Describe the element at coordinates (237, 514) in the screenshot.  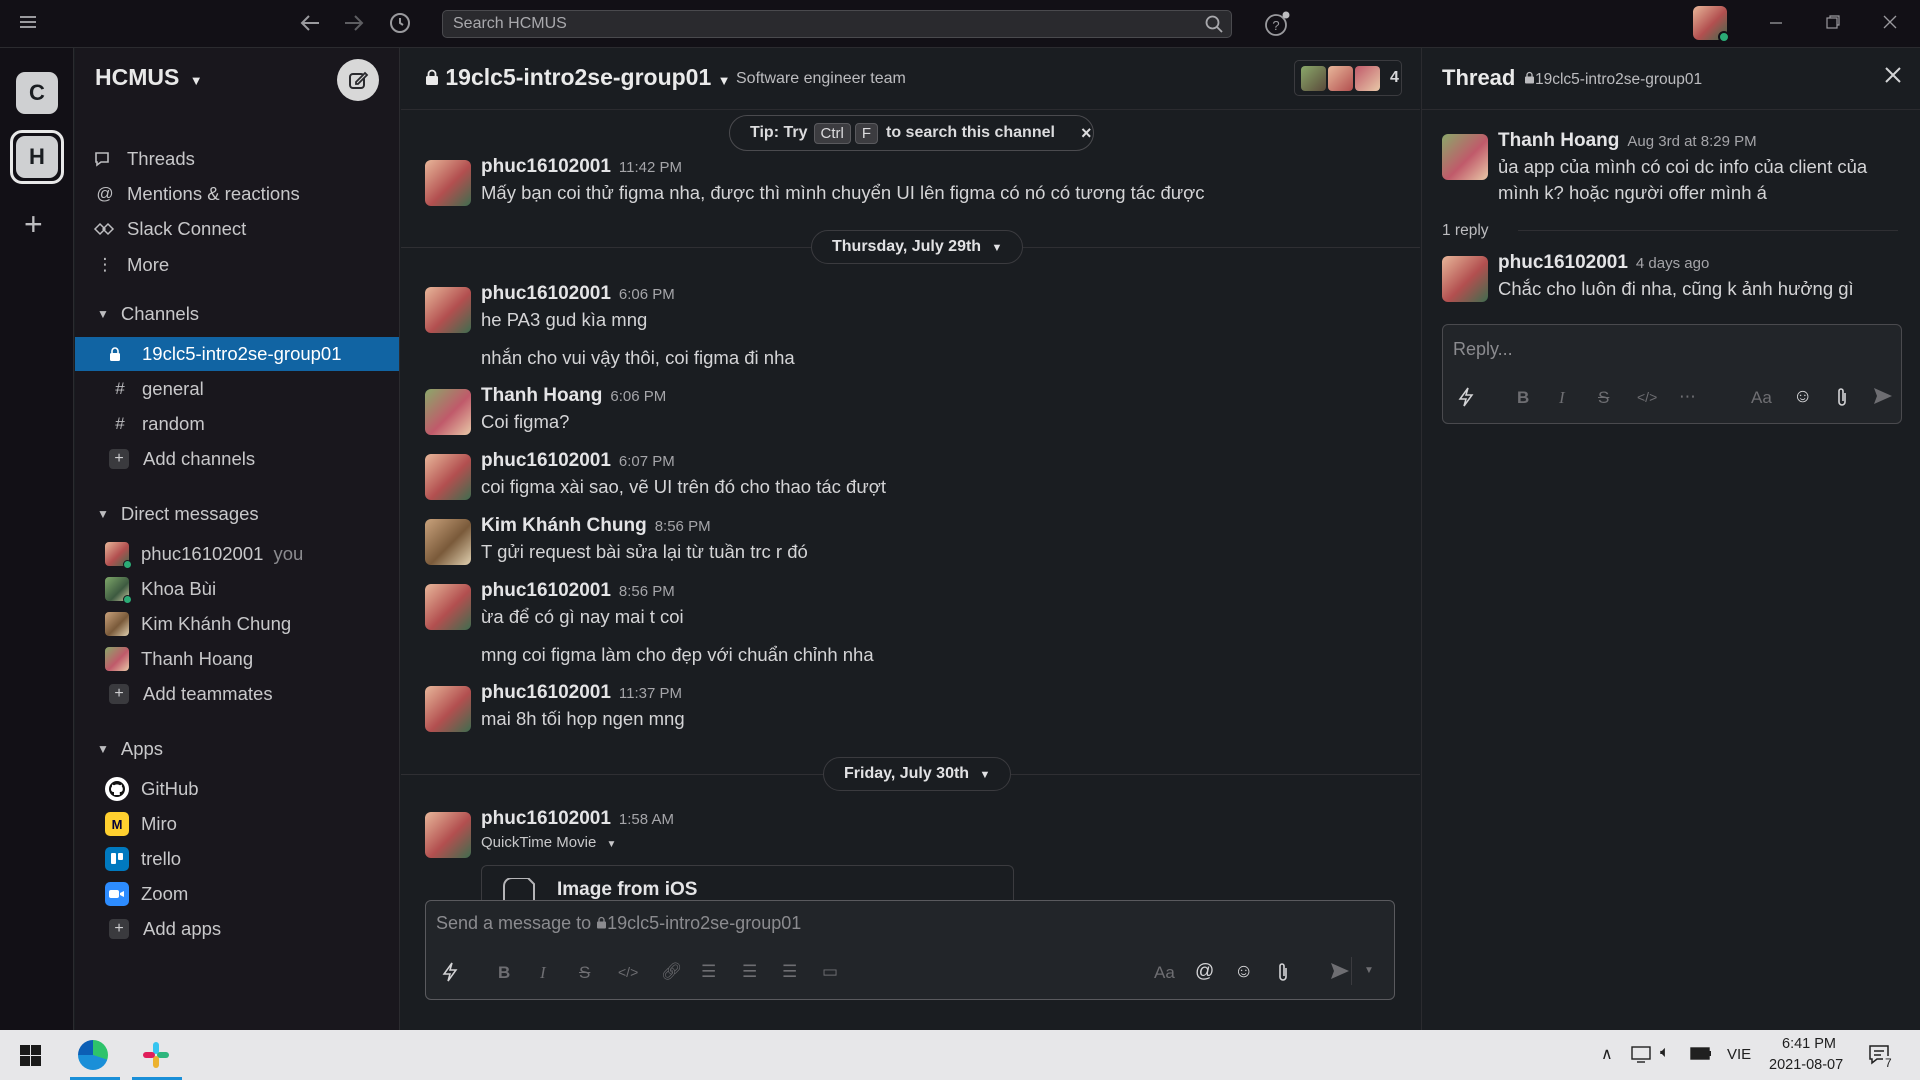
I see `dm-section-header: ▼ Direct messages` at that location.